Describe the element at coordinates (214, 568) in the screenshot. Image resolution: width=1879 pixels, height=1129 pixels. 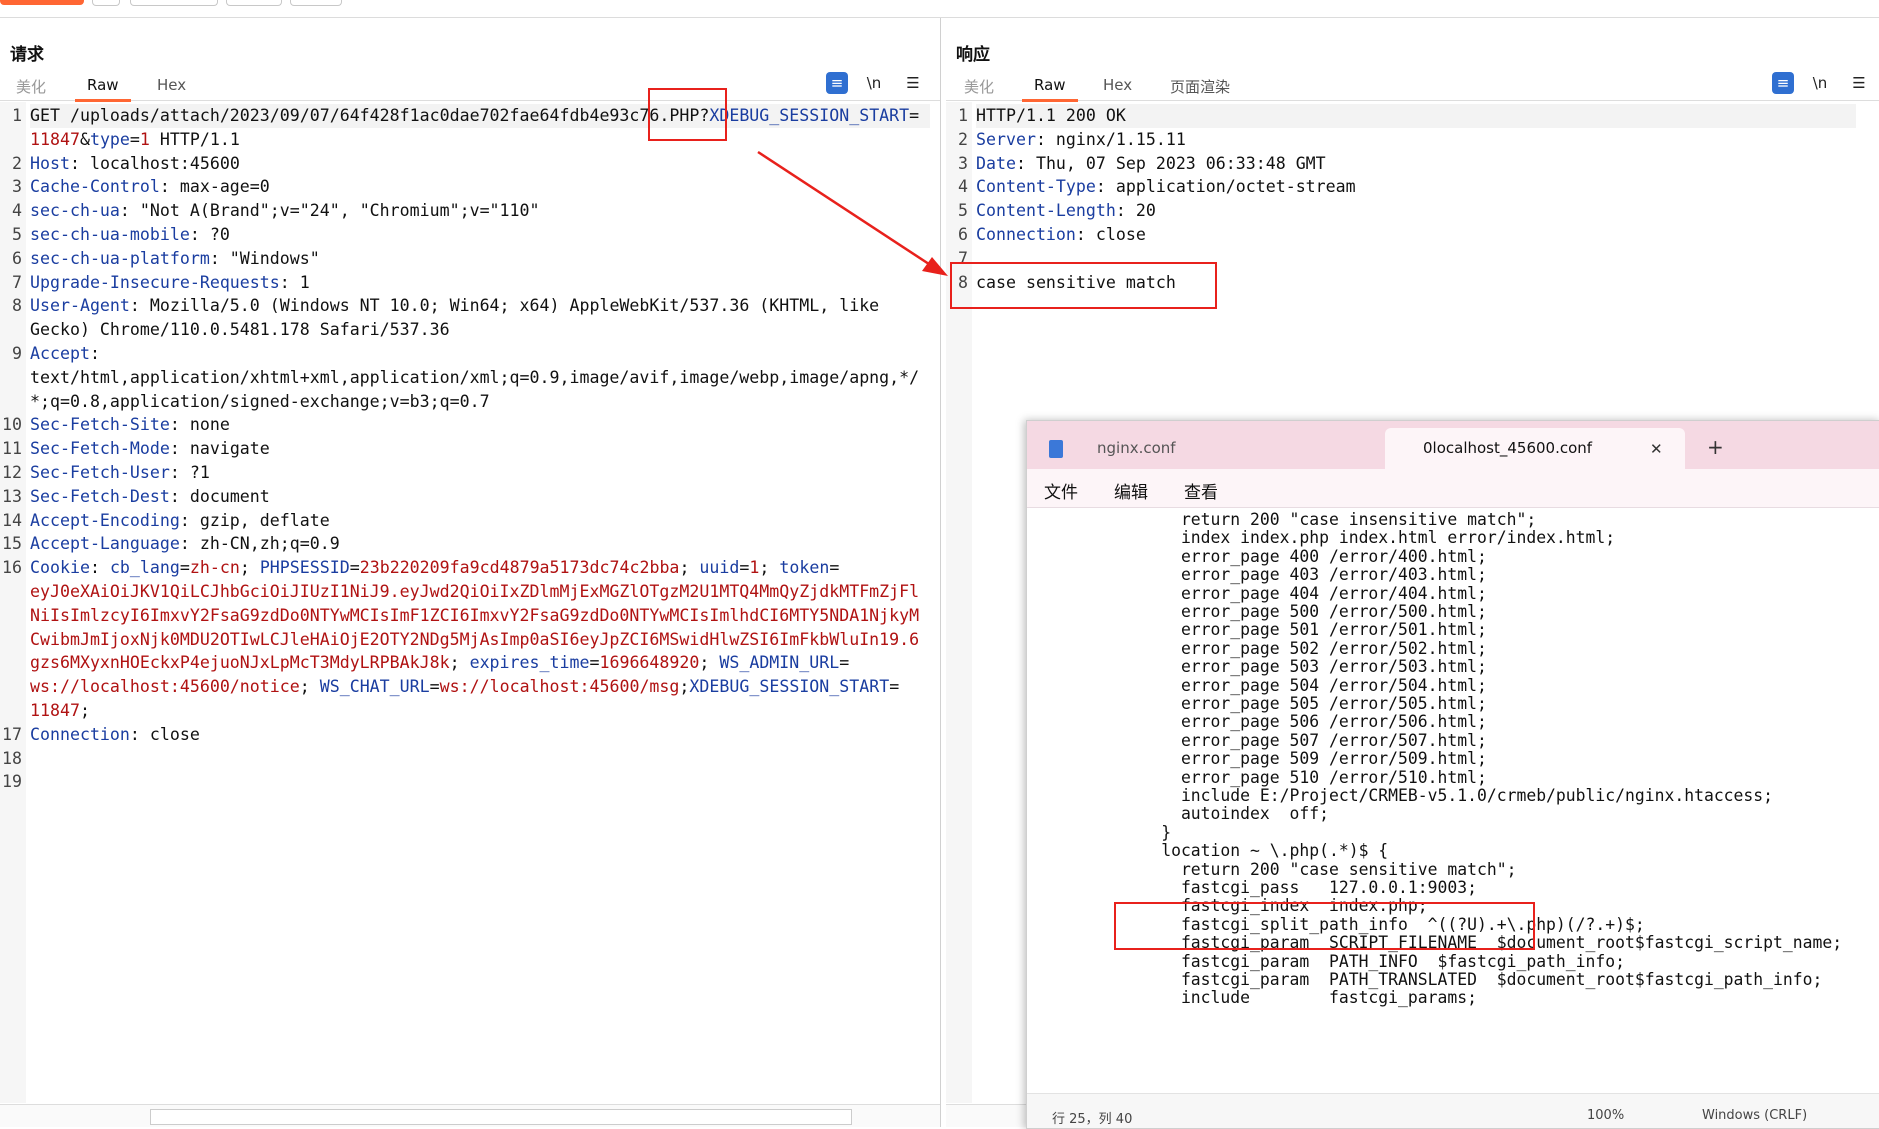
I see `code-token: zh-cn` at that location.